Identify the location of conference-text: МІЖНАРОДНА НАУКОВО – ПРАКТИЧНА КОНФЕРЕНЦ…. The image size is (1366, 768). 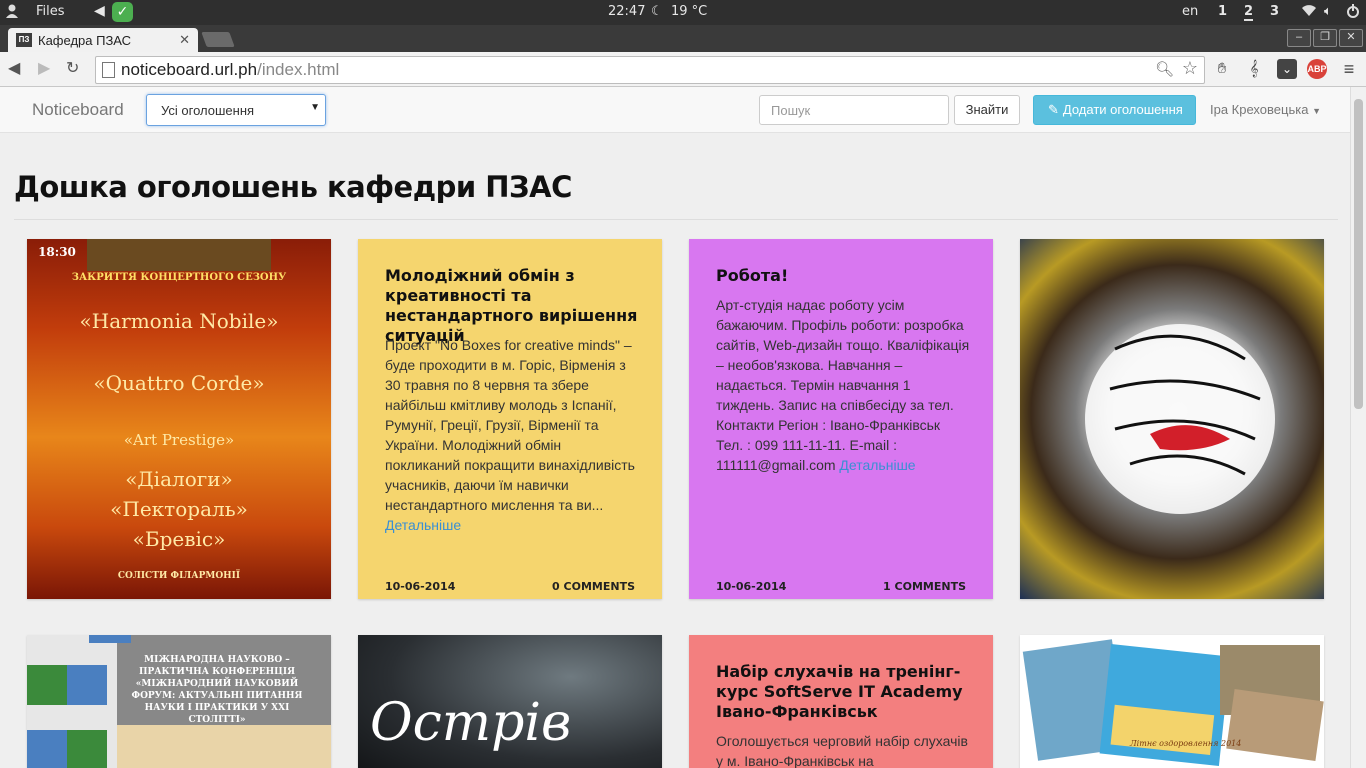
(217, 690).